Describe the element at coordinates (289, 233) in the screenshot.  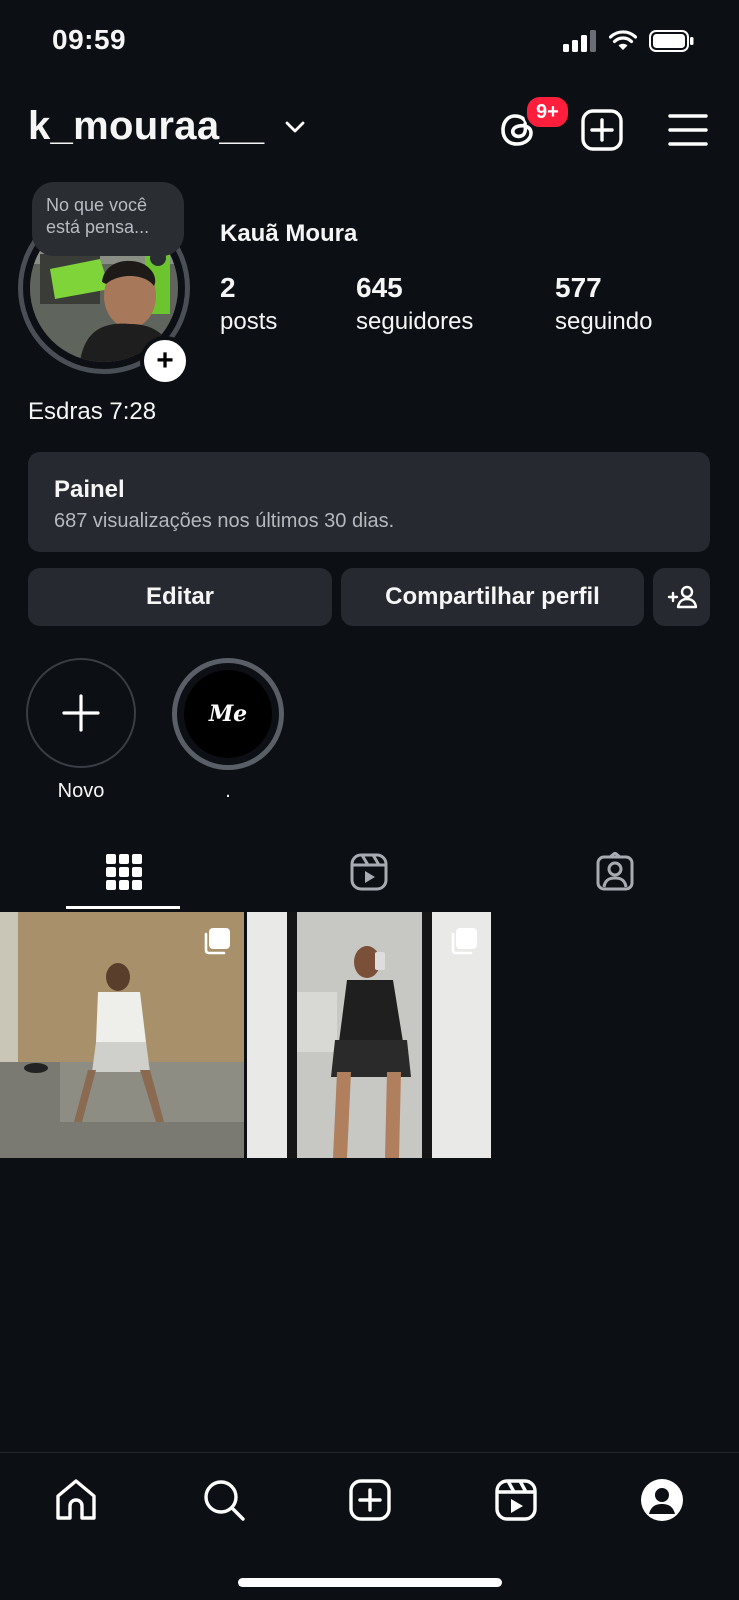
I see `profile-full-name: Kauã Moura` at that location.